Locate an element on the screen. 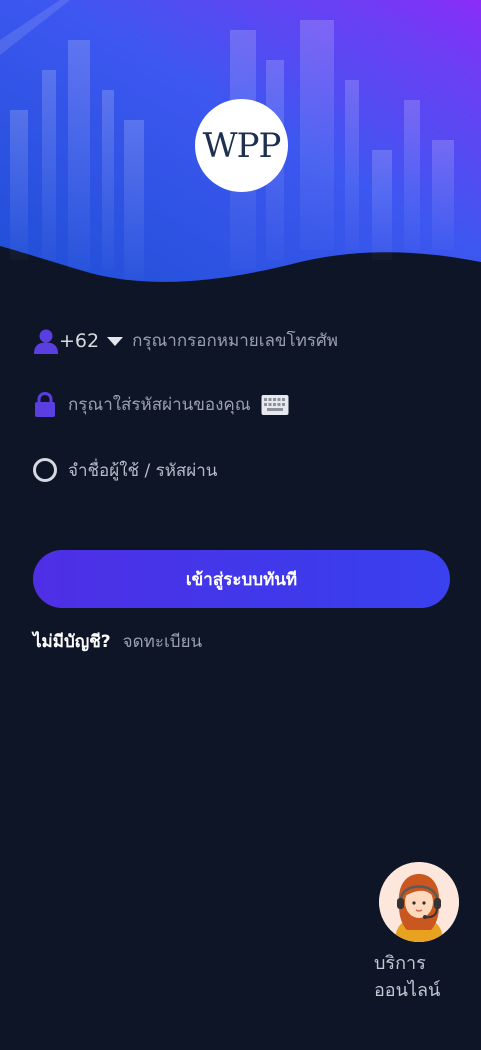  remember-label: จำชื่อผู้ใช้ / รหัสผ่าน is located at coordinates (143, 470).